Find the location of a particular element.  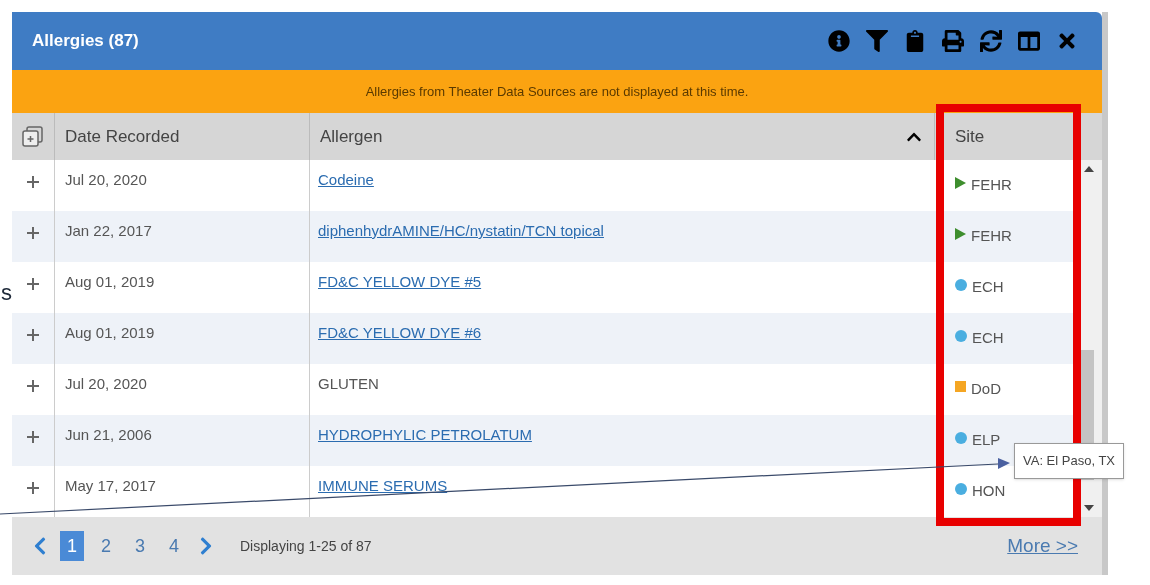

column-header: Site is located at coordinates (1005, 136).